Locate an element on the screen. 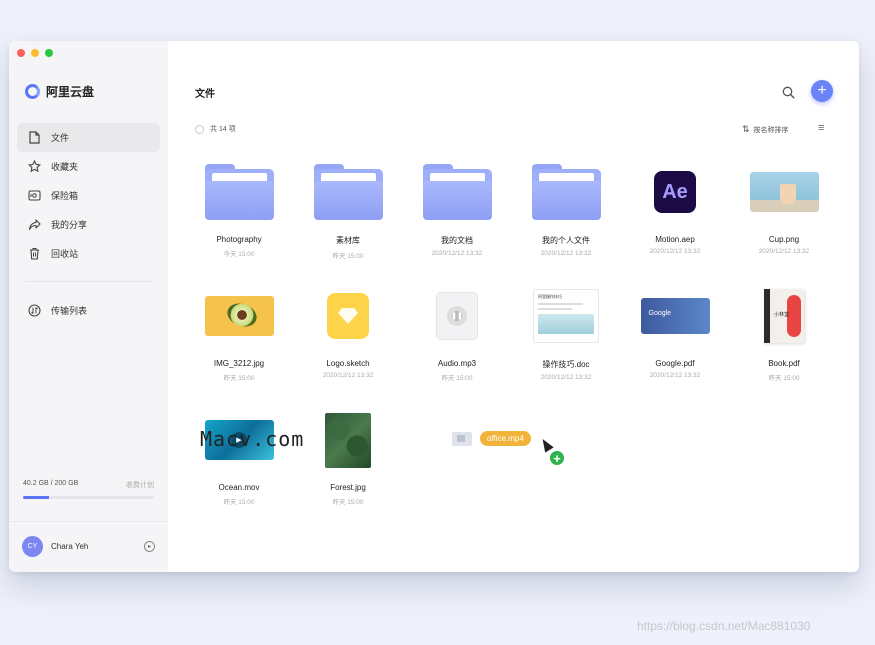  file-tile: 我的文档 2020/12/12 13:32 is located at coordinates (457, 208).